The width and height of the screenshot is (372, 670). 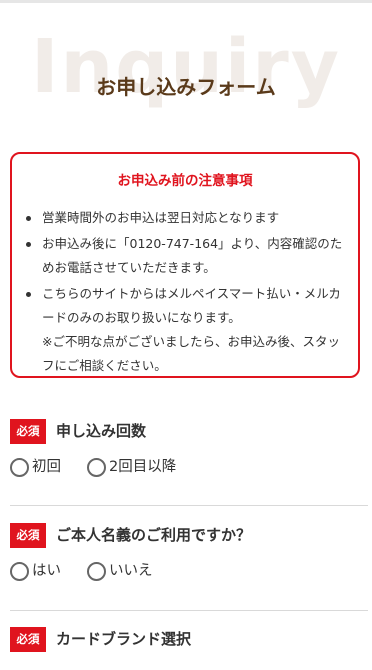 I want to click on question-application-count: 必須 申し込み回数 初回 2回目以降, so click(x=190, y=449).